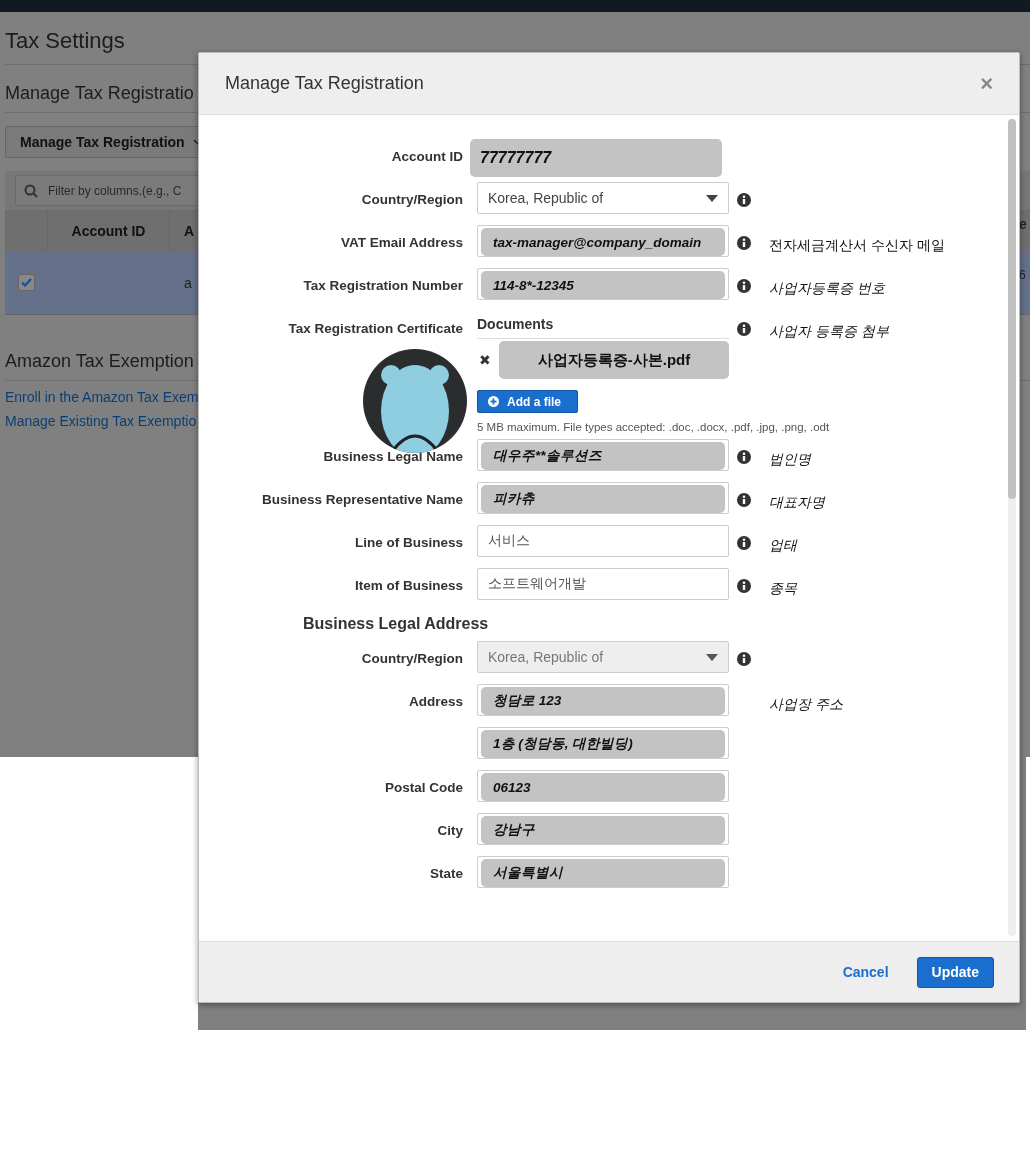 Image resolution: width=1030 pixels, height=1151 pixels. Describe the element at coordinates (65, 40) in the screenshot. I see `page-title: Tax Settings` at that location.